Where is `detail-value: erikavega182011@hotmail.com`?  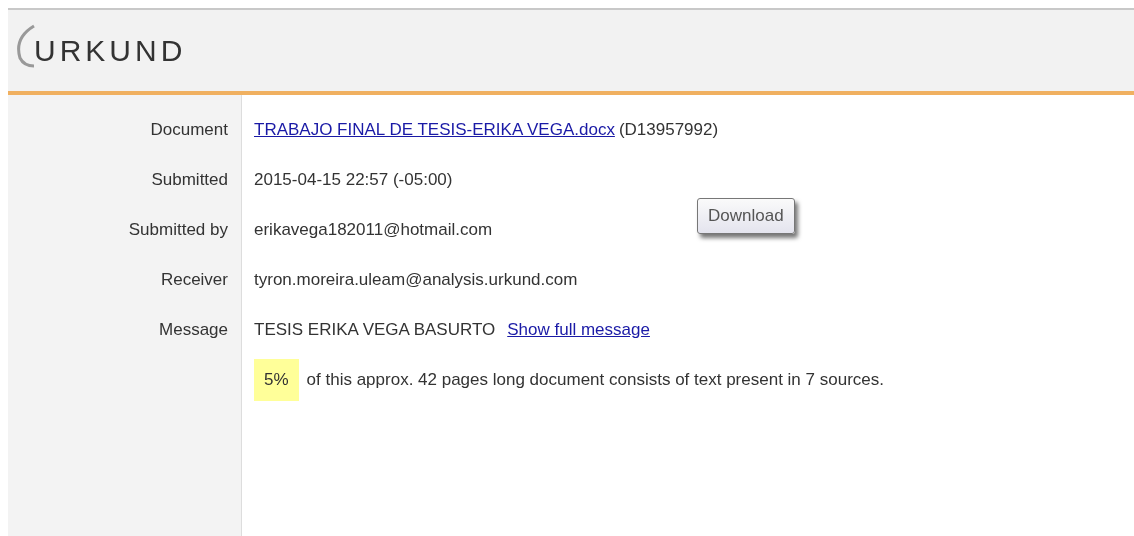
detail-value: erikavega182011@hotmail.com is located at coordinates (373, 229).